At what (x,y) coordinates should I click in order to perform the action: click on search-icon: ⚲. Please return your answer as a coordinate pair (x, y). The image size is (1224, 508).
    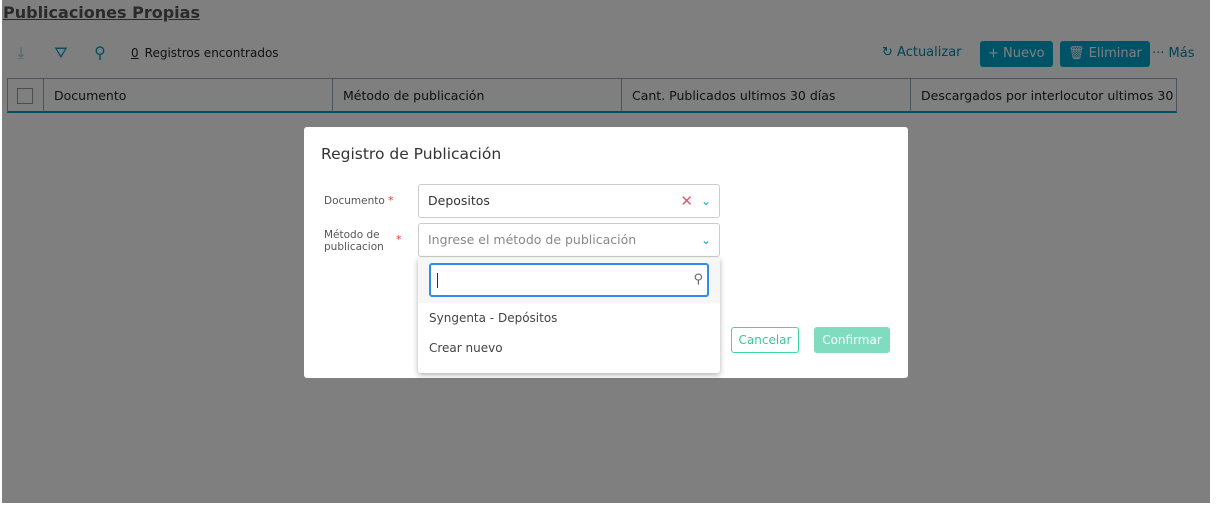
    Looking at the image, I should click on (698, 279).